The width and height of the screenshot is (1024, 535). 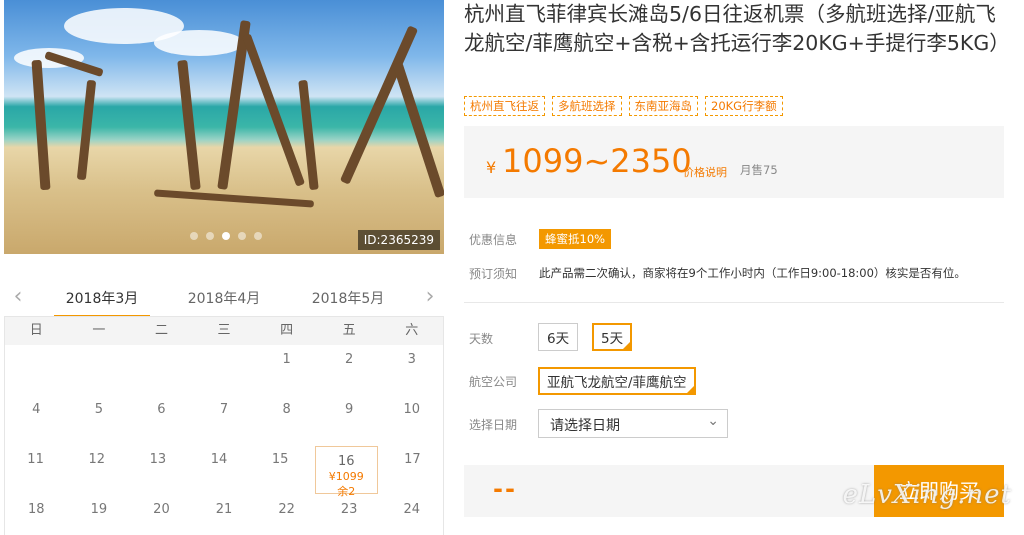 What do you see at coordinates (430, 298) in the screenshot?
I see `chevron-right-icon: ›` at bounding box center [430, 298].